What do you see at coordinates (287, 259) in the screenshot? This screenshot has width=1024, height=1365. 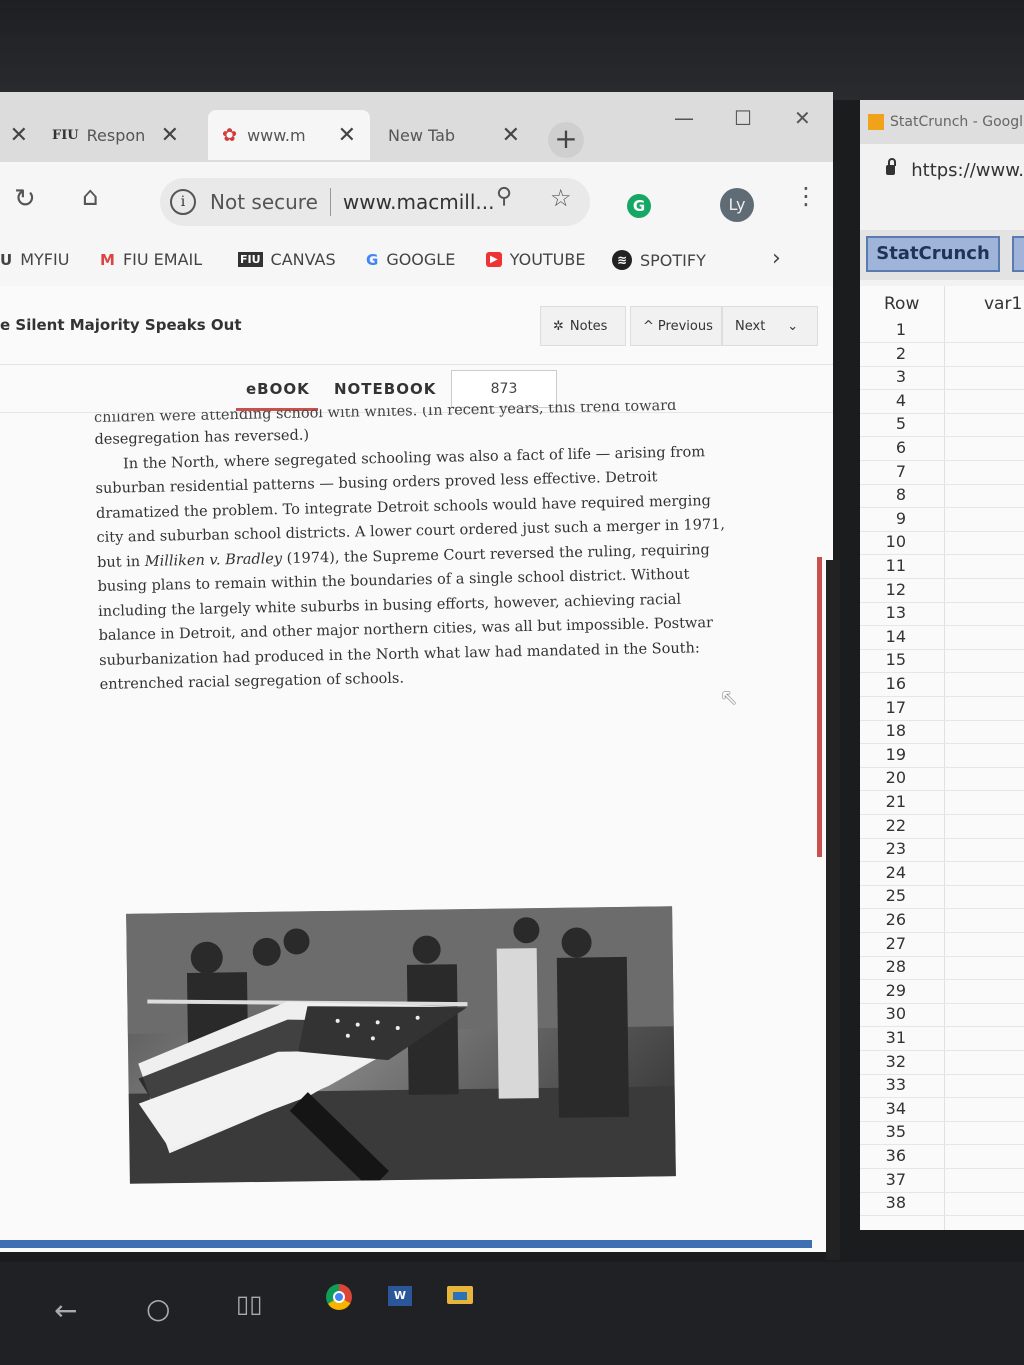 I see `bookmark-canvas: FIU CANVAS` at bounding box center [287, 259].